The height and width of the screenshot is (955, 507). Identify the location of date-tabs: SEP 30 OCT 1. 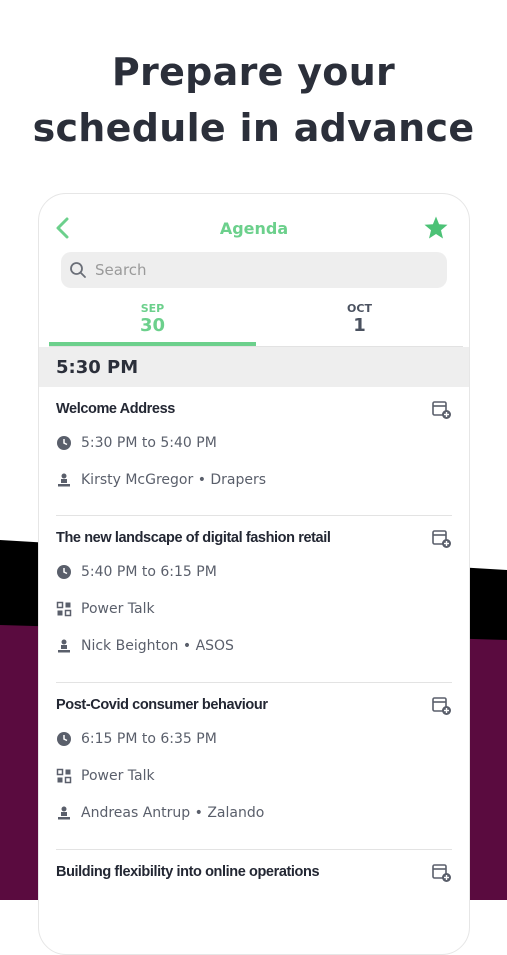
(256, 324).